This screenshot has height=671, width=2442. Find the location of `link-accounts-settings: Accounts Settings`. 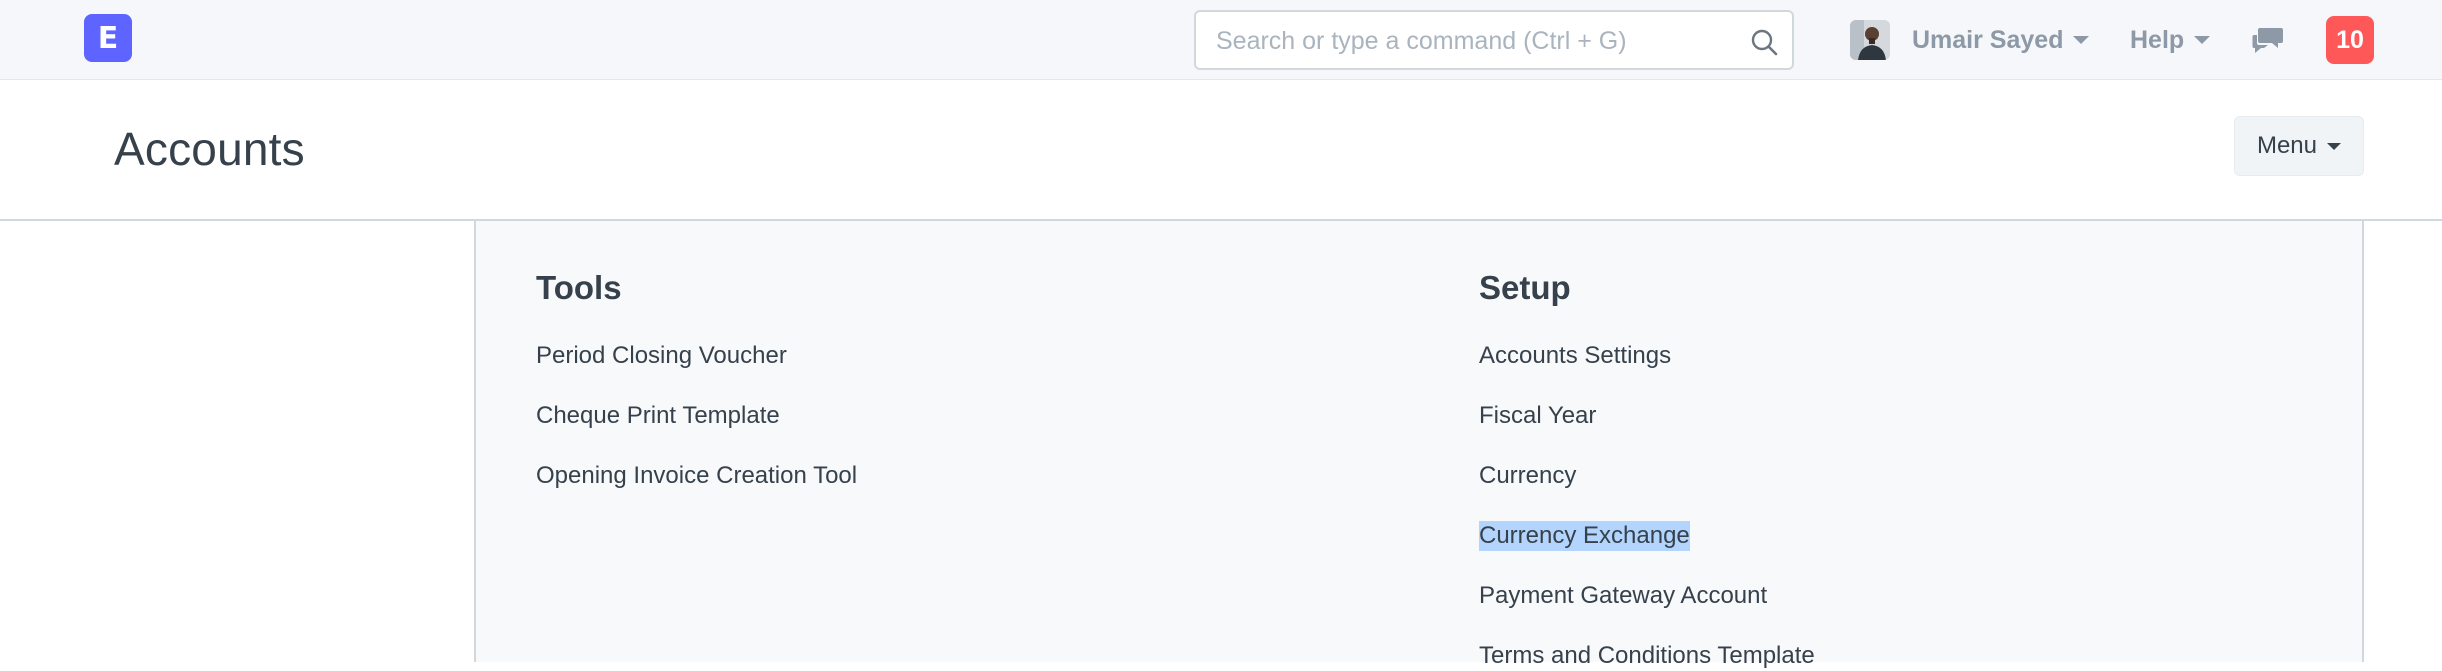

link-accounts-settings: Accounts Settings is located at coordinates (1575, 356).